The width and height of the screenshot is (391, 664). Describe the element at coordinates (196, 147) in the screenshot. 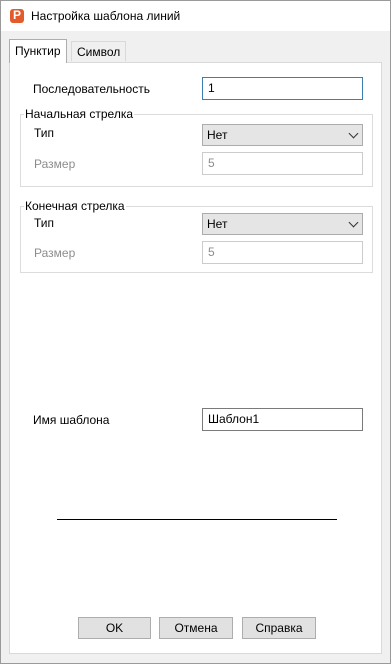

I see `start-arrow-group: Начальная стрелка Тип Нет Размер 5` at that location.